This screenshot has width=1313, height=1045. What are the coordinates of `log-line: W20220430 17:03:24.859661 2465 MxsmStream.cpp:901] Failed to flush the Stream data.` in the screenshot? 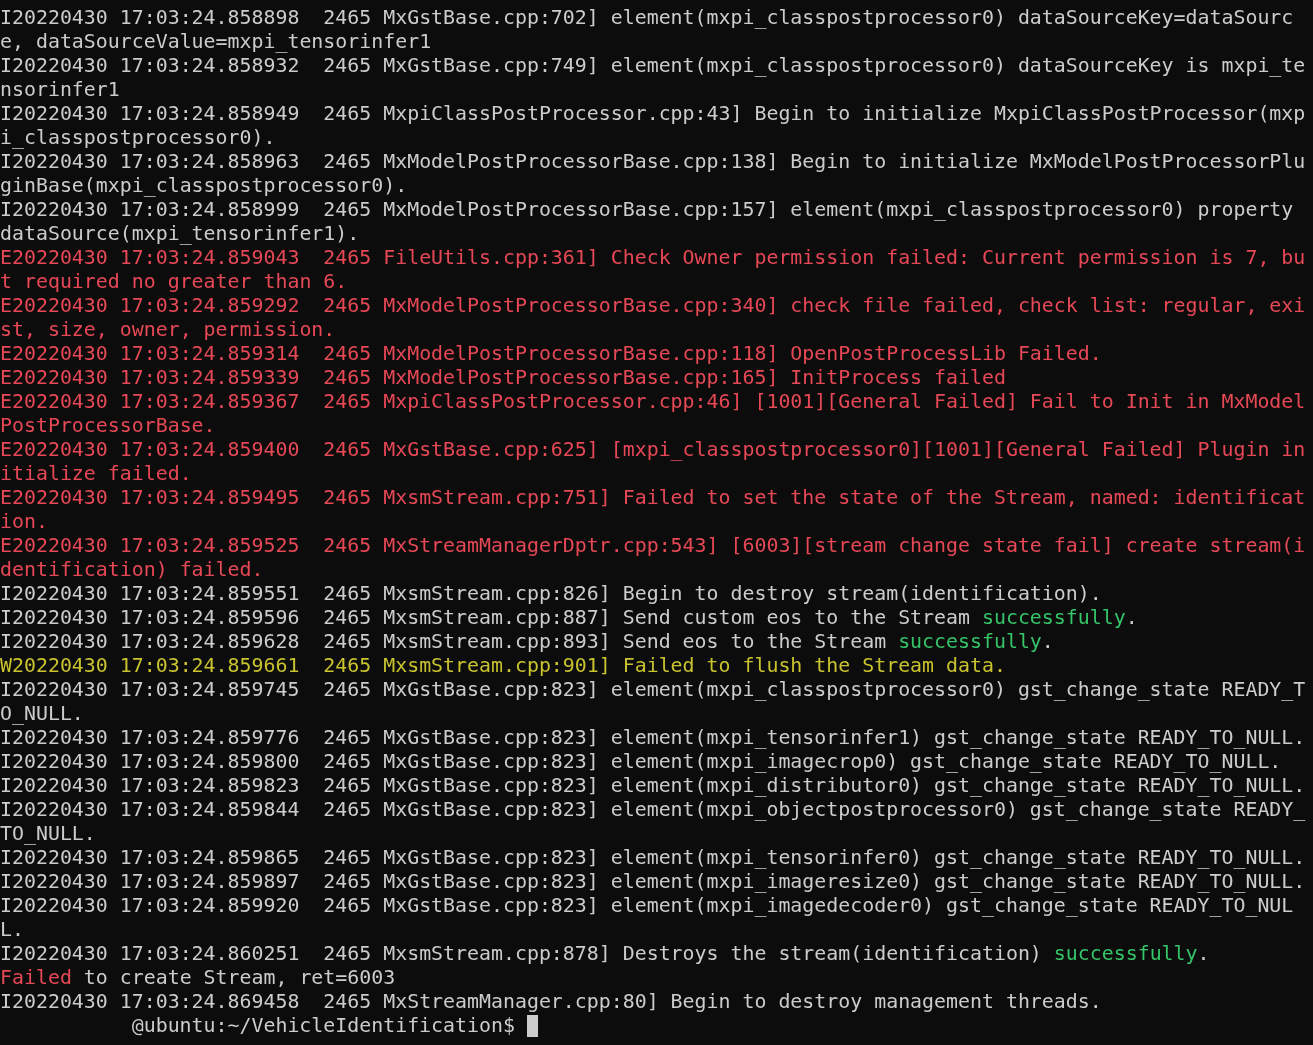 It's located at (503, 666).